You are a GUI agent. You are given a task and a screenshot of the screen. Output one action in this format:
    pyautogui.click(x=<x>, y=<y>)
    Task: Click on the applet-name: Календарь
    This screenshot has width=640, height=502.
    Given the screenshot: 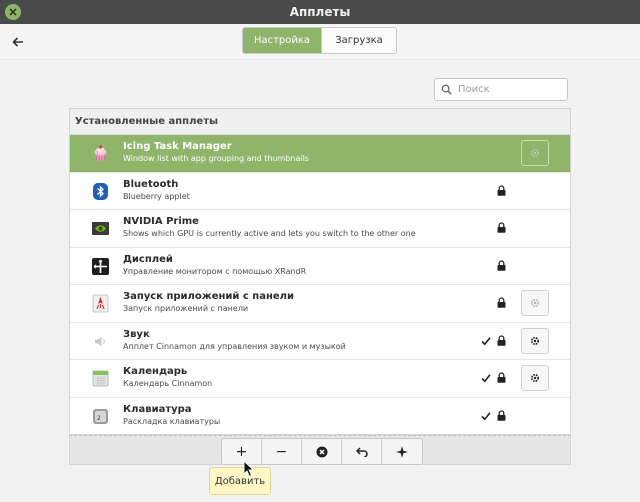 What is the action you would take?
    pyautogui.click(x=155, y=371)
    